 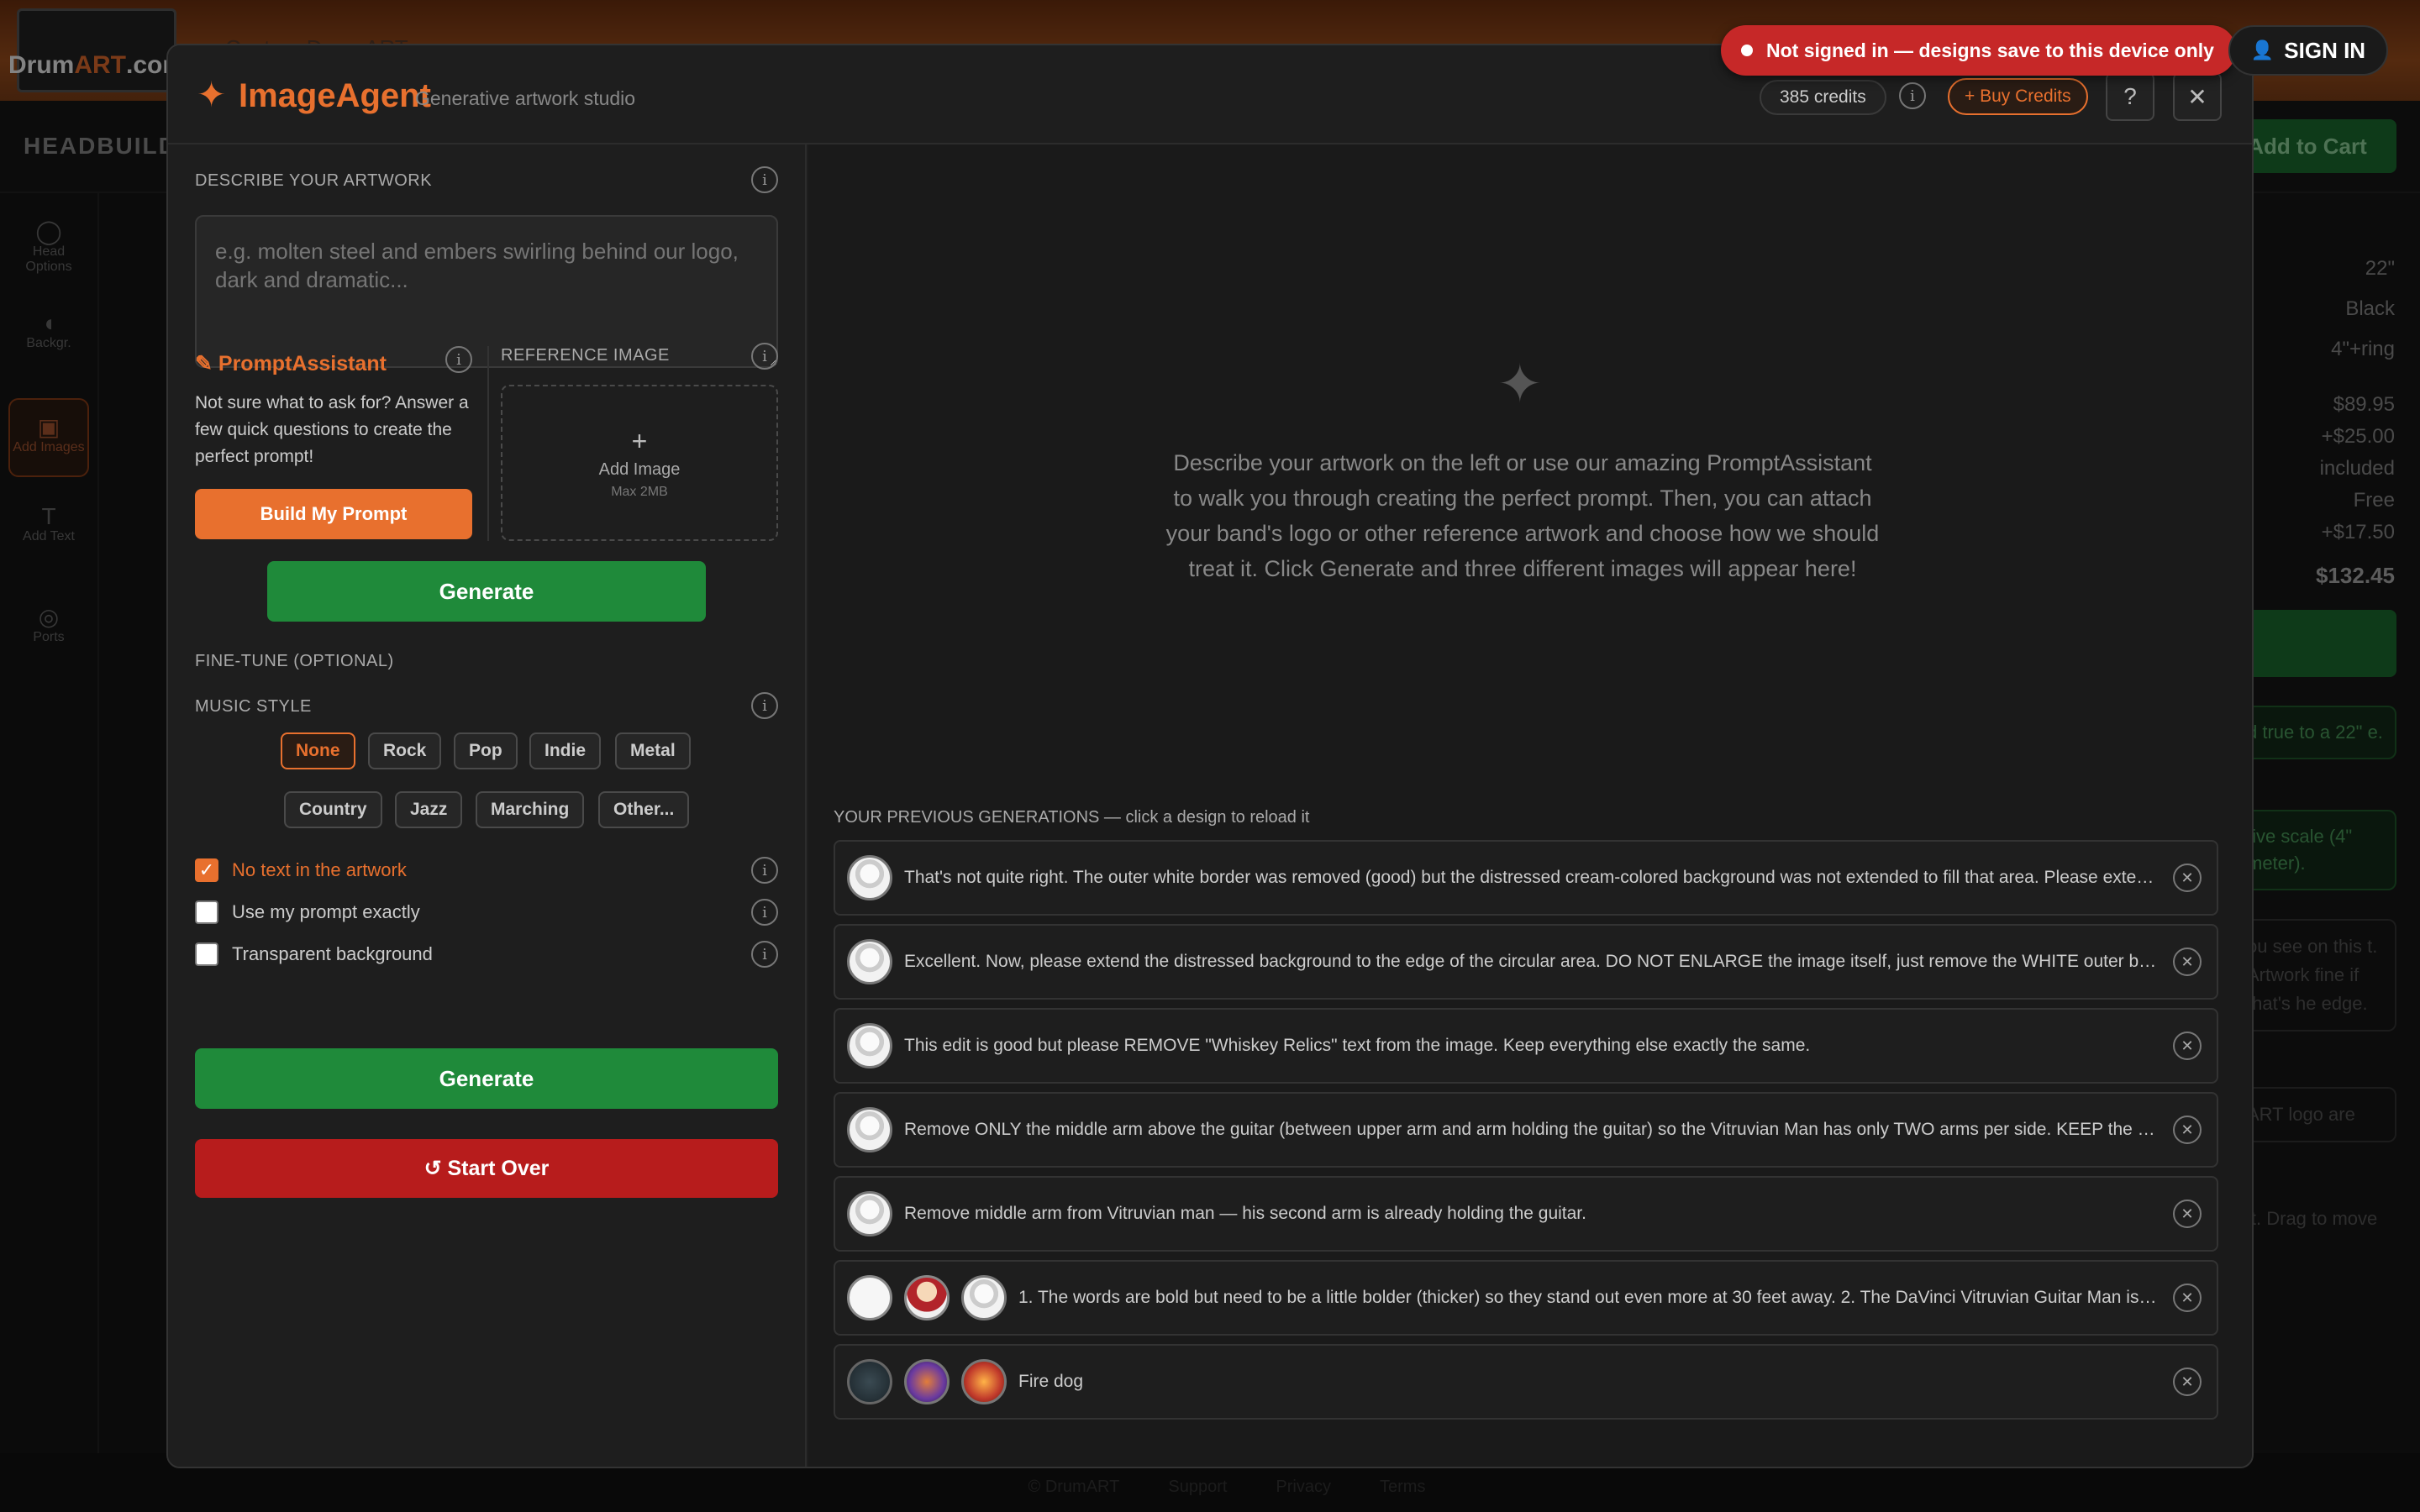 I want to click on describe-label: DESCRIBE YOUR ARTWORK, so click(x=314, y=180).